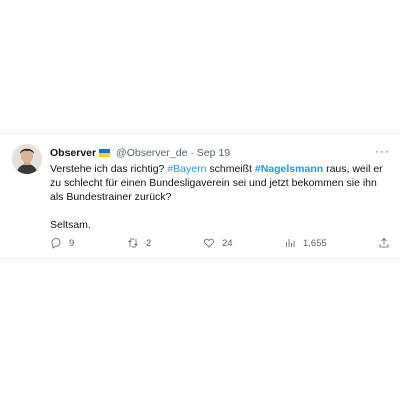  I want to click on ukraine-flag-icon, so click(105, 153).